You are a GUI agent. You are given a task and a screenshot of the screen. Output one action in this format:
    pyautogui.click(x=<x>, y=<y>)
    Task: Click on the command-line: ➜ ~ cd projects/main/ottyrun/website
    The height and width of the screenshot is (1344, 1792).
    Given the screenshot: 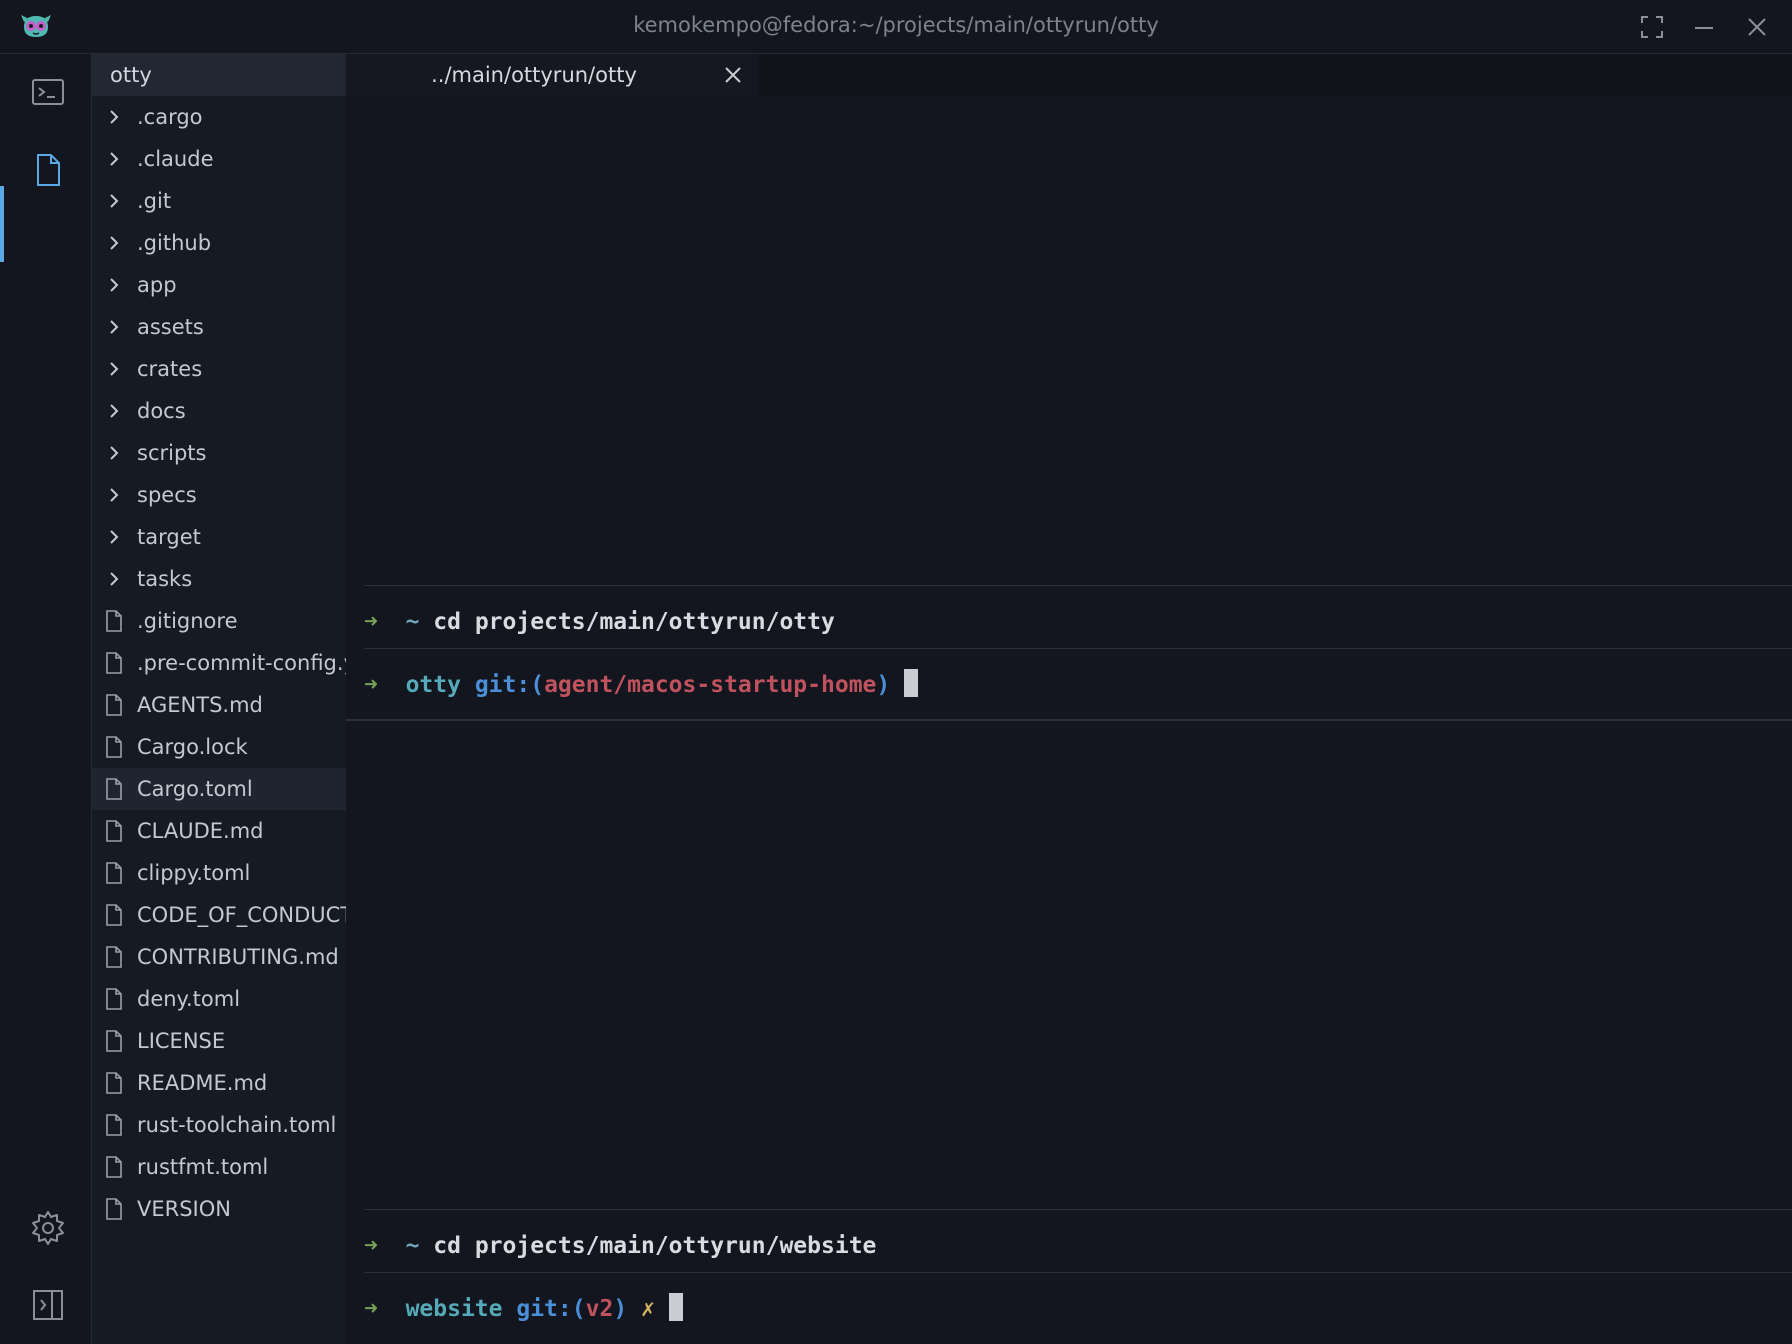 What is the action you would take?
    pyautogui.click(x=620, y=1246)
    